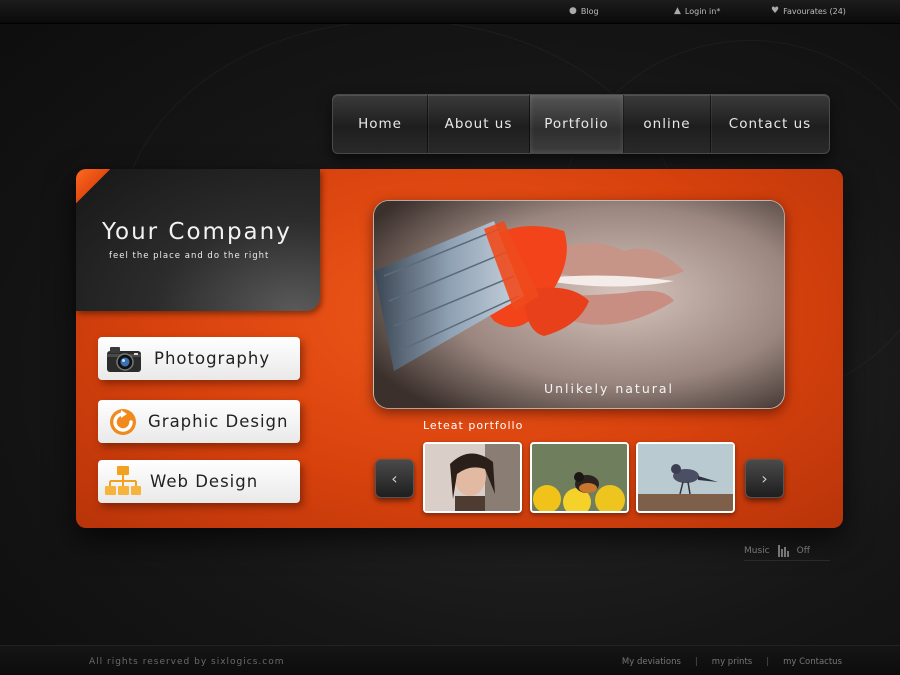  I want to click on photography-button: Photography, so click(199, 358).